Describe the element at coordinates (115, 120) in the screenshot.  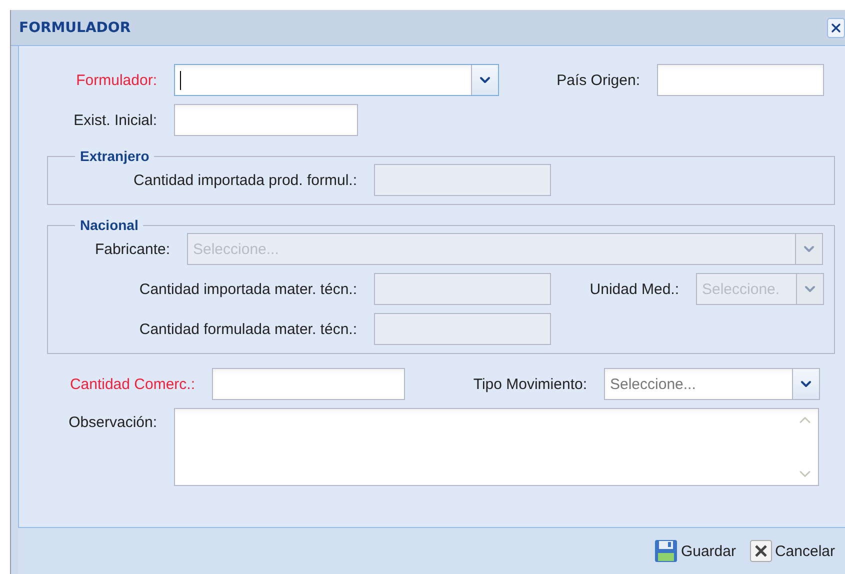
I see `field-label: Exist. Inicial:` at that location.